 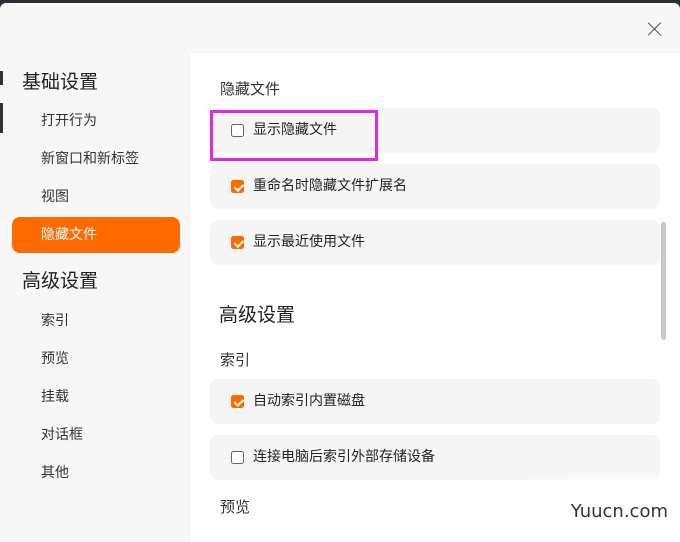 I want to click on preview-section-title: 预览, so click(x=235, y=507).